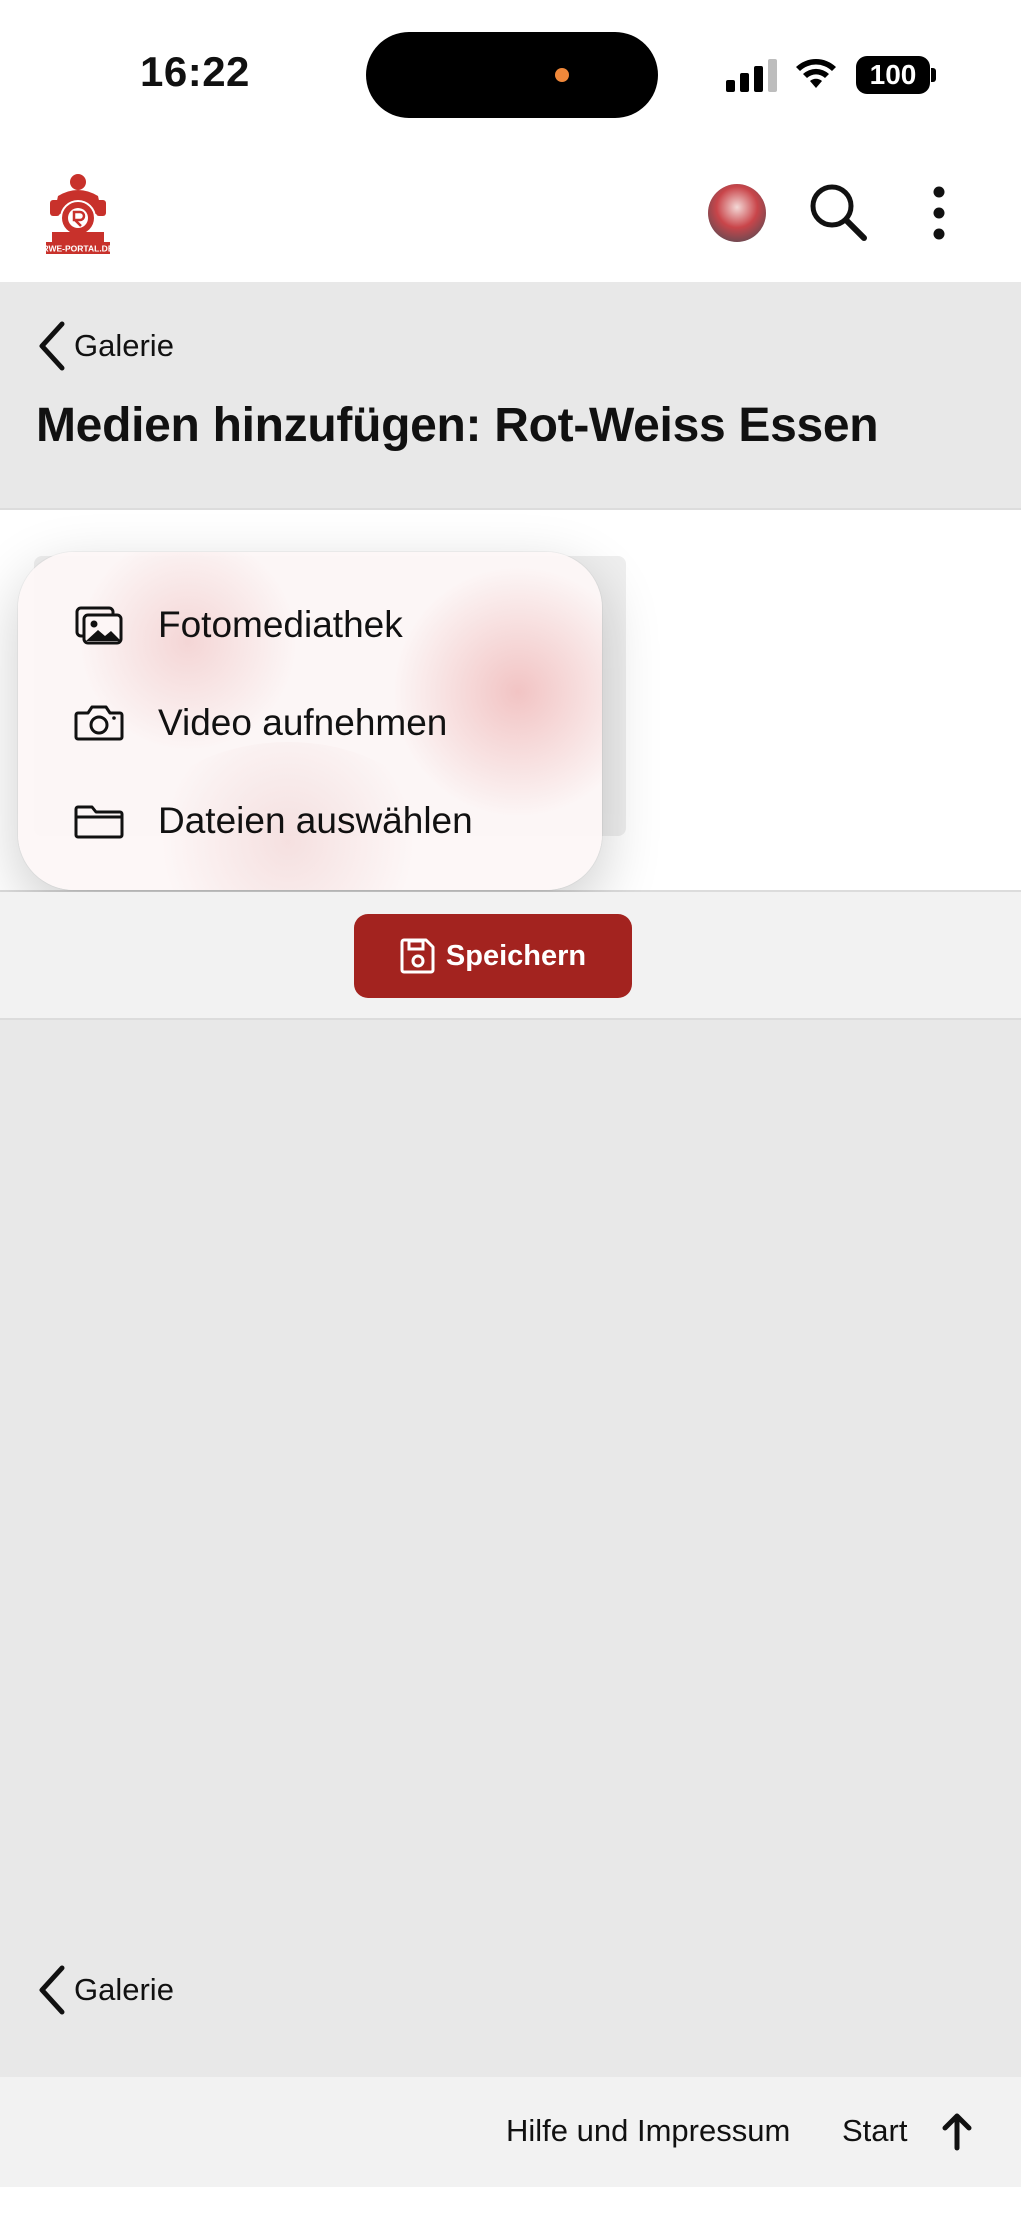 The height and width of the screenshot is (2225, 1024). Describe the element at coordinates (315, 820) in the screenshot. I see `menu-item-label: Dateien auswählen` at that location.